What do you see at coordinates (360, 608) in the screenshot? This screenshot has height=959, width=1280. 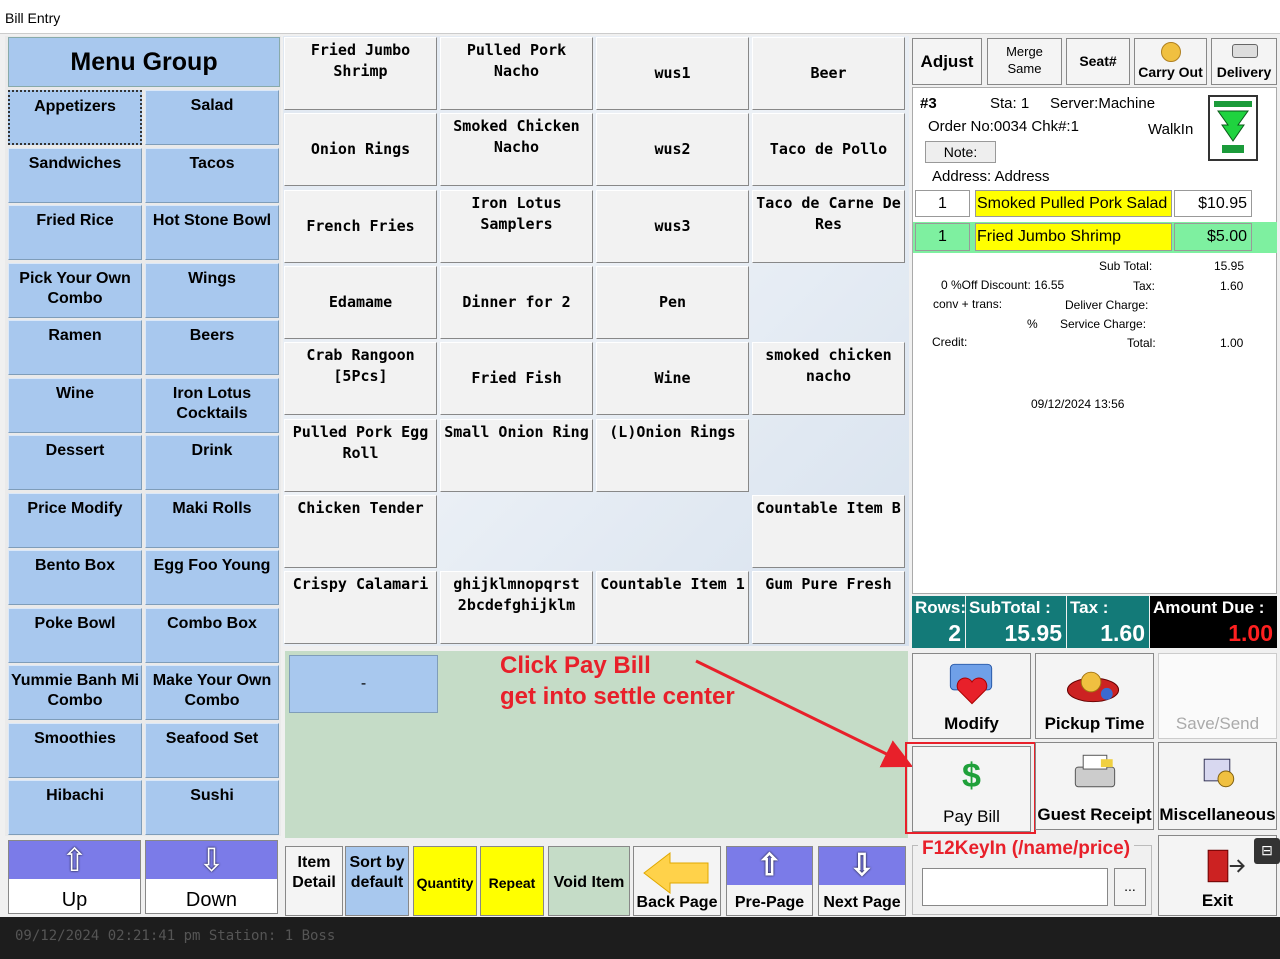 I see `menu-item-button: Crispy Calamari` at bounding box center [360, 608].